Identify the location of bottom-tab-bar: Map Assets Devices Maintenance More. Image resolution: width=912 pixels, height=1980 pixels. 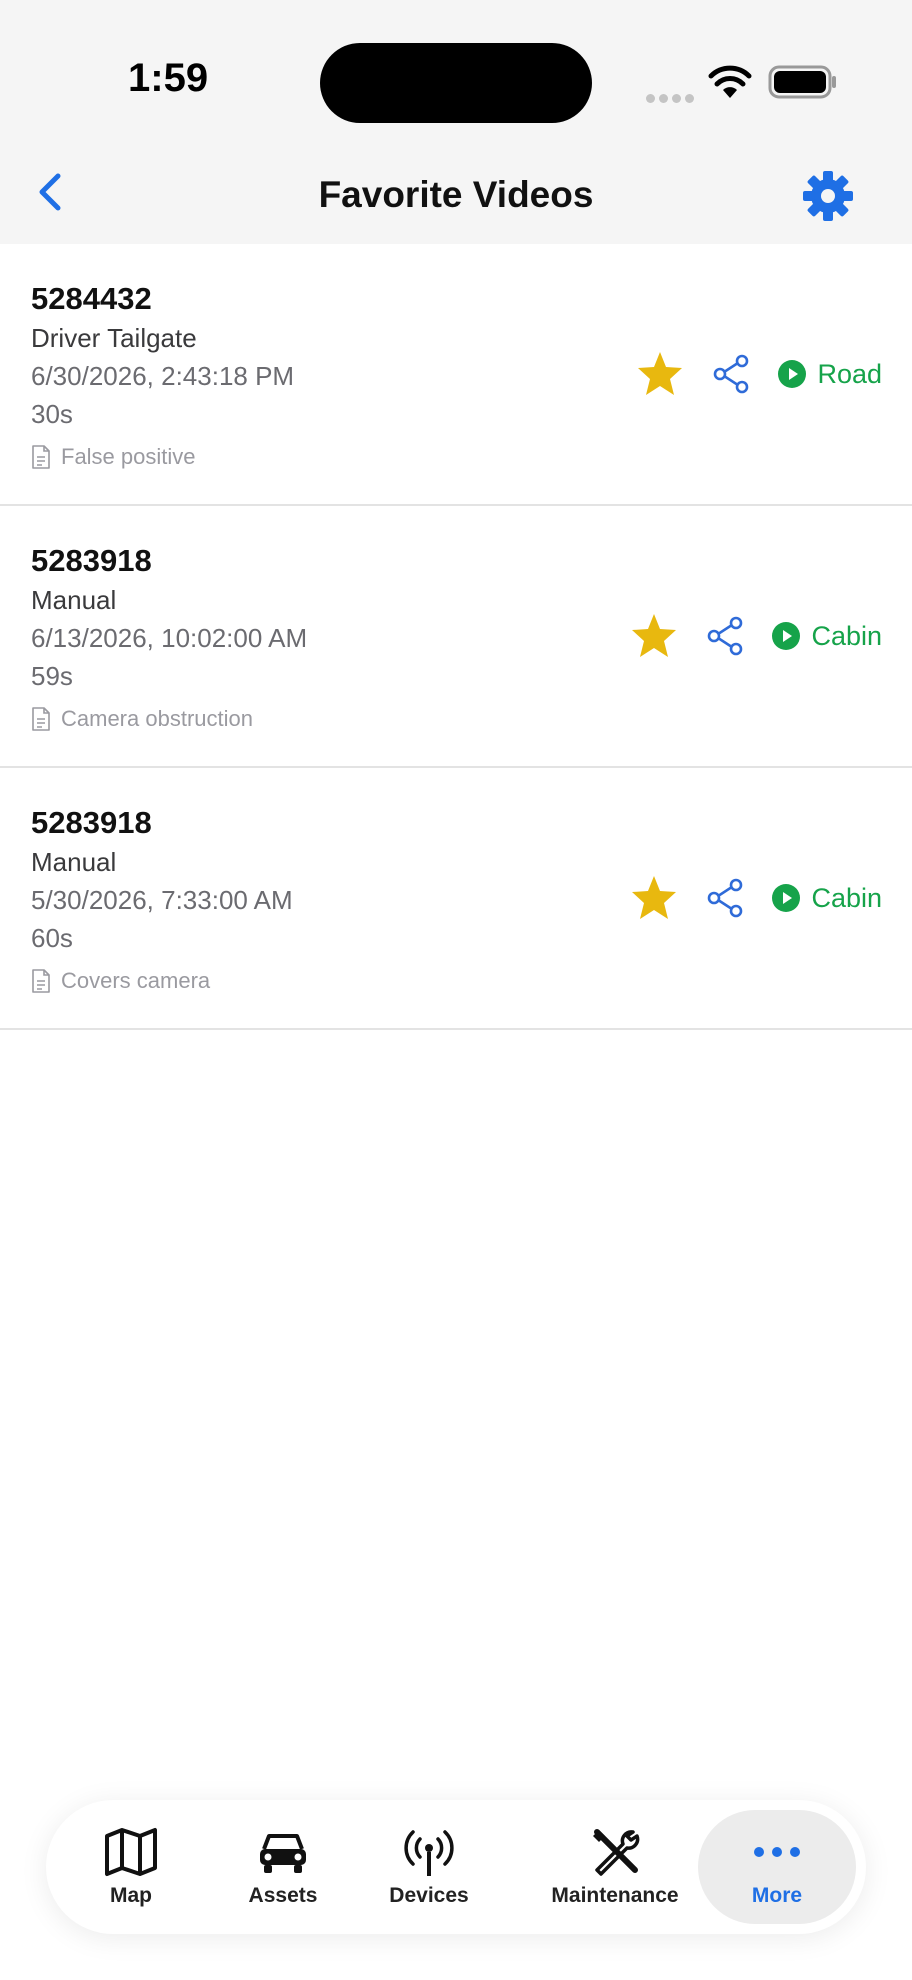
(456, 1867).